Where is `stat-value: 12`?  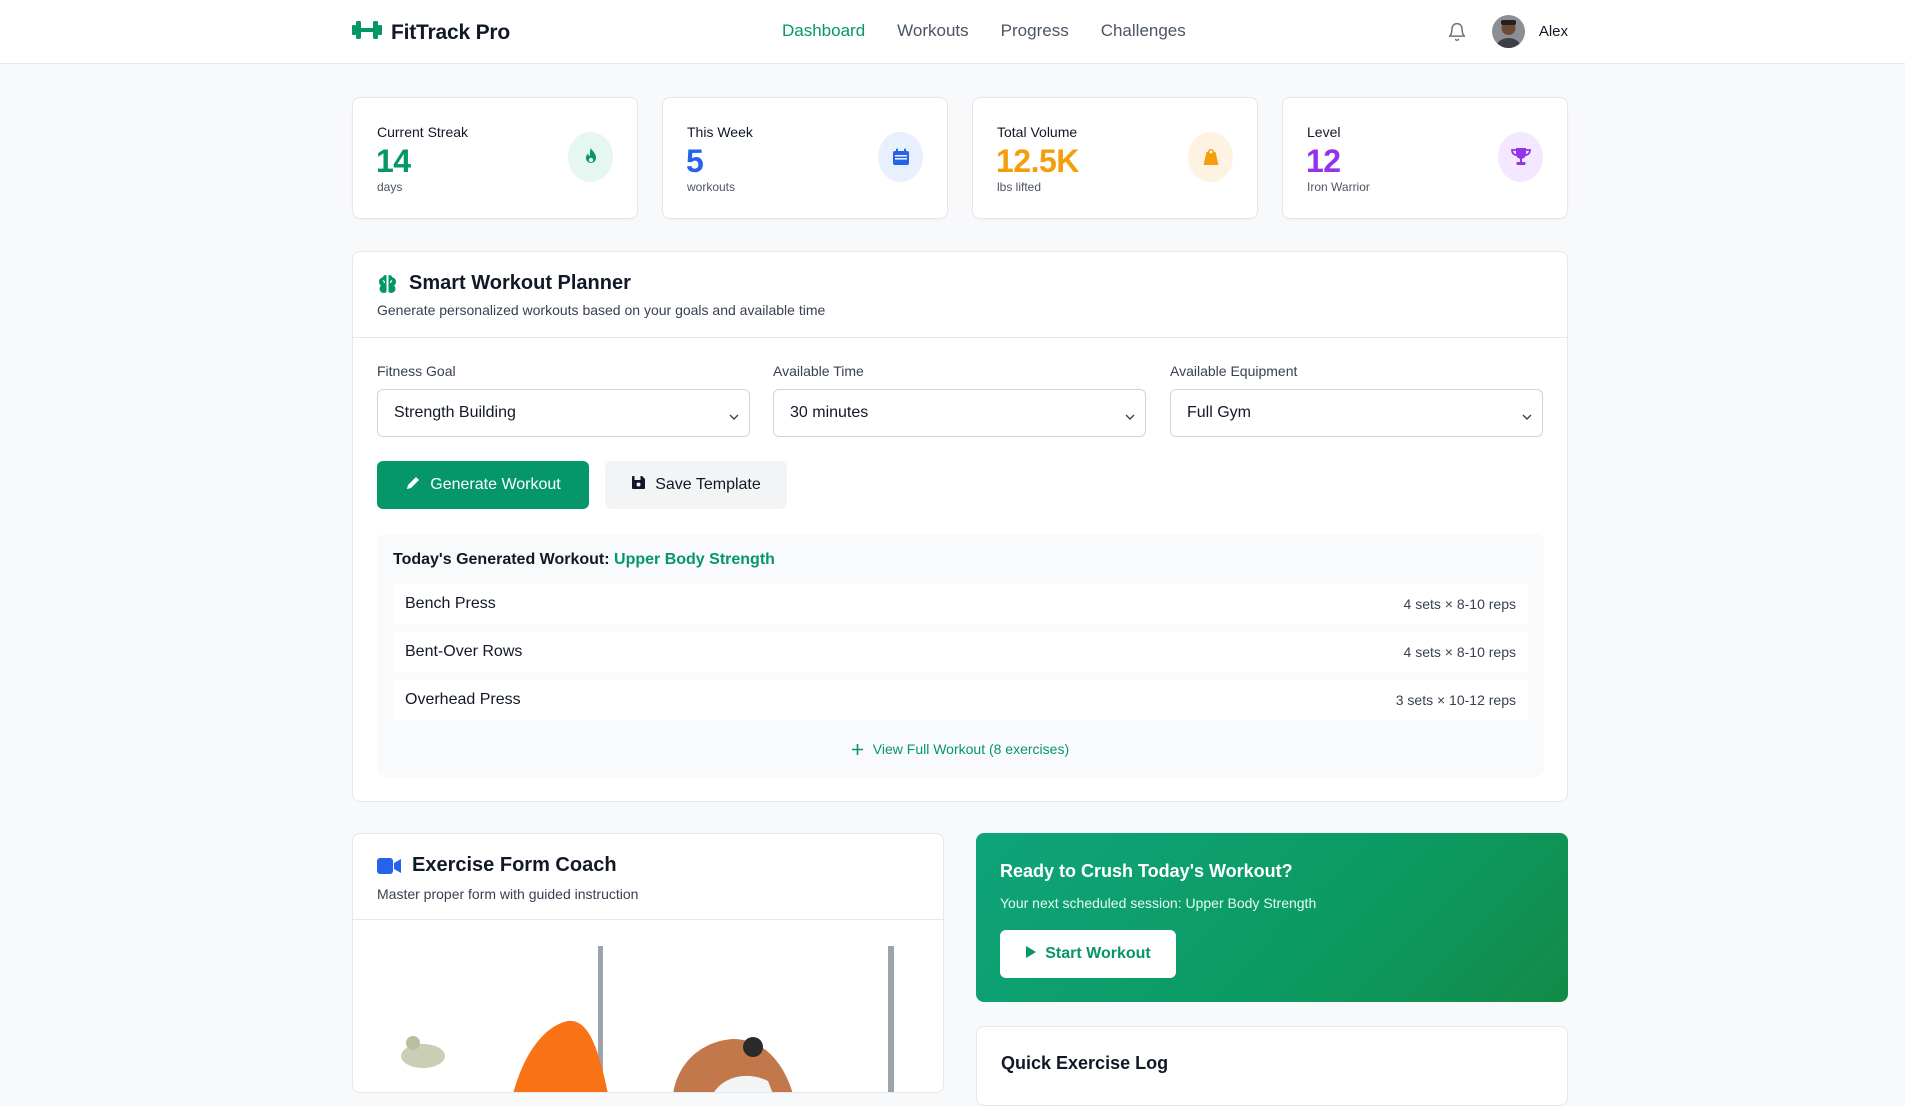
stat-value: 12 is located at coordinates (1323, 161).